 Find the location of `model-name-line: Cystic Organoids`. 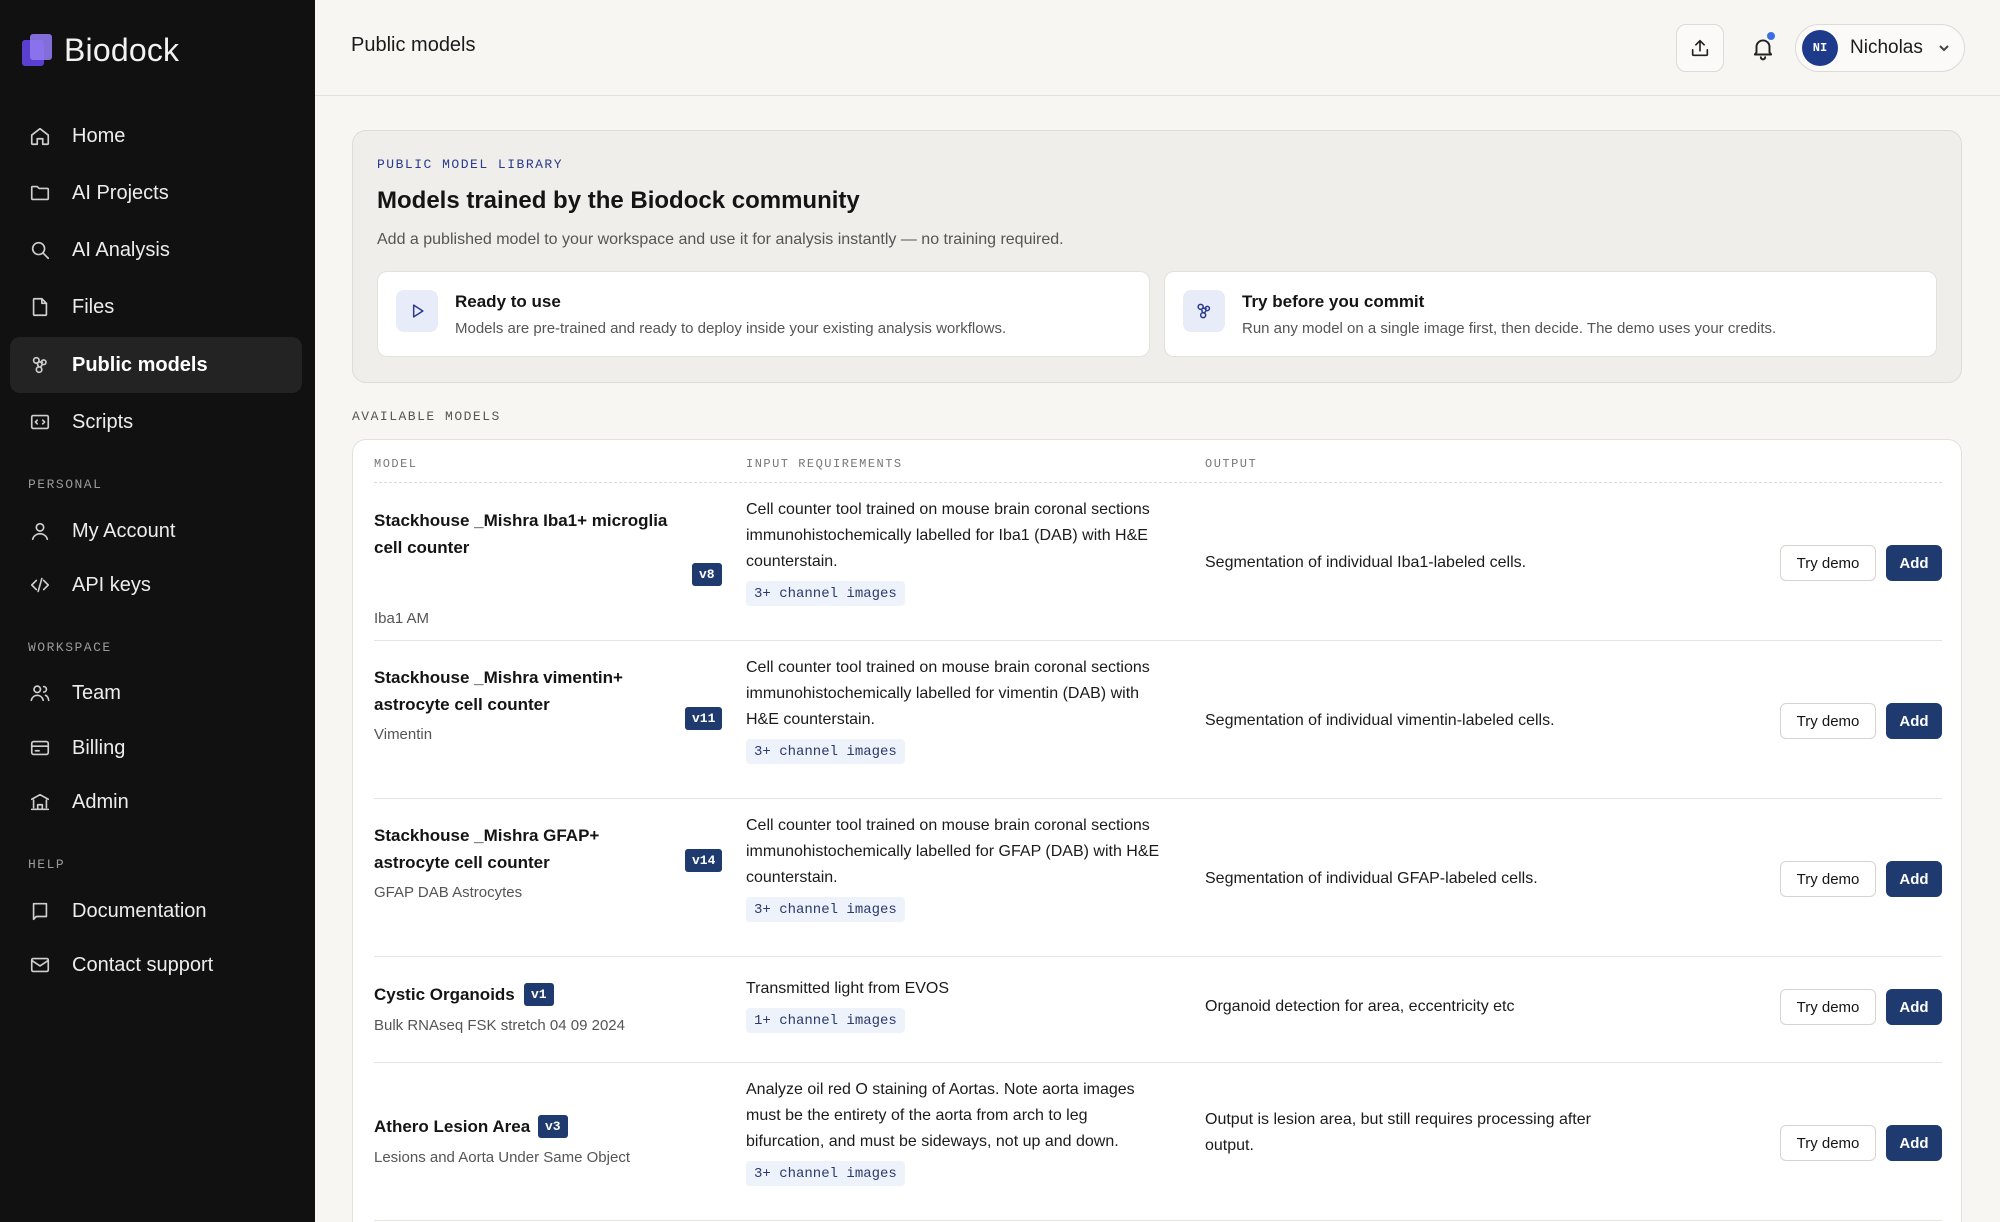

model-name-line: Cystic Organoids is located at coordinates (444, 994).